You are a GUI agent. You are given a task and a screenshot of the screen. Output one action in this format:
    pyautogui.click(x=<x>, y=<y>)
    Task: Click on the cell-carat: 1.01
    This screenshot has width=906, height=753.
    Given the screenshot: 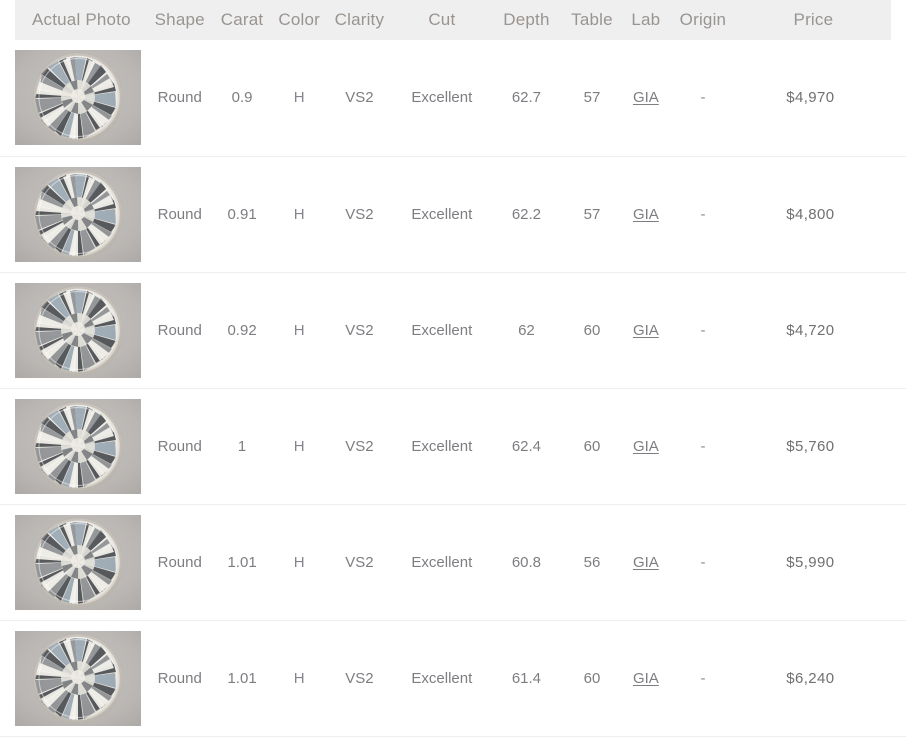 What is the action you would take?
    pyautogui.click(x=242, y=678)
    